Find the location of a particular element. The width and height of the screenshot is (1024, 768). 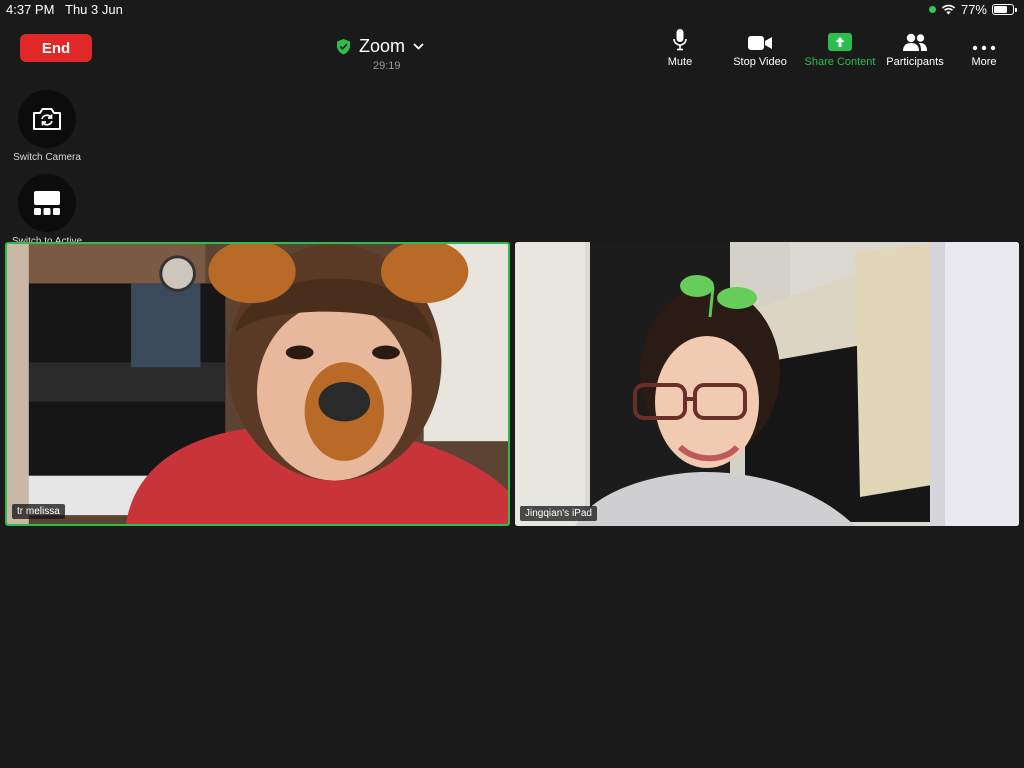

stop-video-button: Stop Video is located at coordinates (760, 49).